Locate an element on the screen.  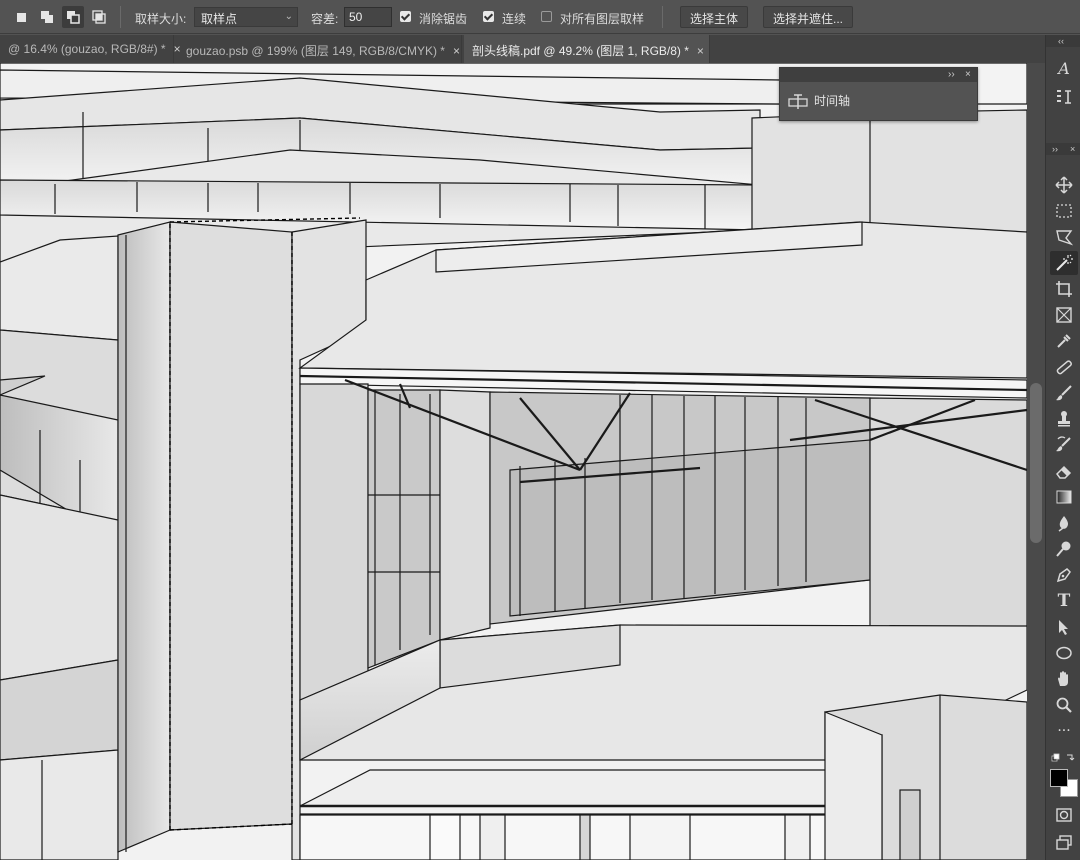
quick-mask-button is located at coordinates (1064, 815).